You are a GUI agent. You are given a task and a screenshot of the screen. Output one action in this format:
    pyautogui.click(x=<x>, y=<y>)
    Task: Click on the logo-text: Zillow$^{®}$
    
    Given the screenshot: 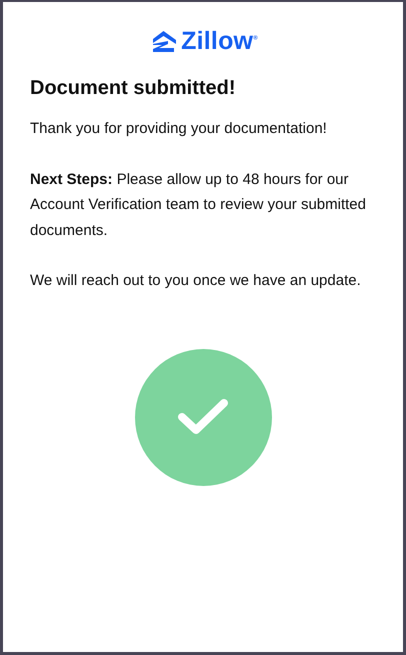 What is the action you would take?
    pyautogui.click(x=219, y=41)
    